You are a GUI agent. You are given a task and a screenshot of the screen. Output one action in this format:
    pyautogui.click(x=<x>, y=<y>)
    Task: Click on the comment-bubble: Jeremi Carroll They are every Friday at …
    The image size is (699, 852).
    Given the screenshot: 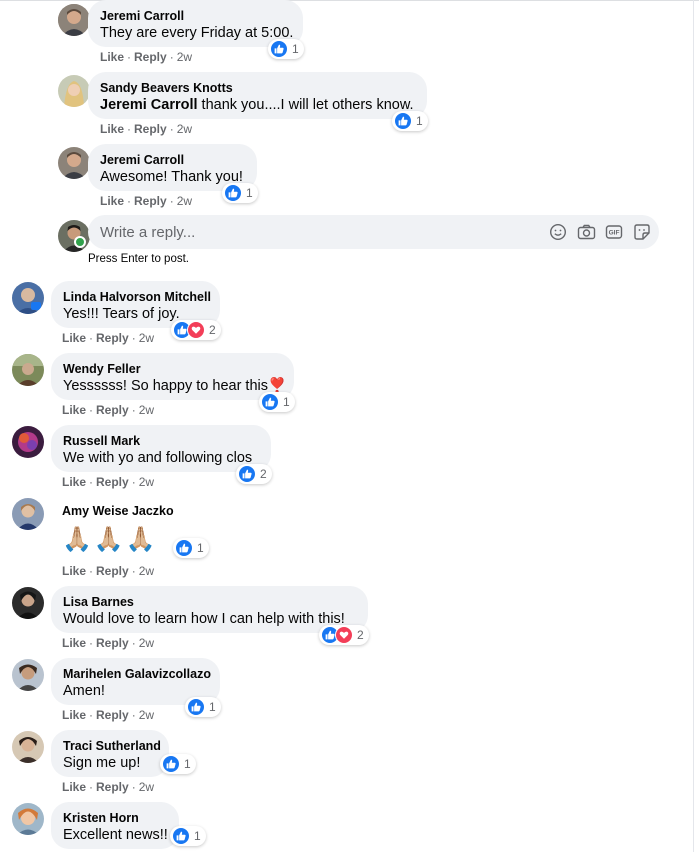 What is the action you would take?
    pyautogui.click(x=195, y=23)
    